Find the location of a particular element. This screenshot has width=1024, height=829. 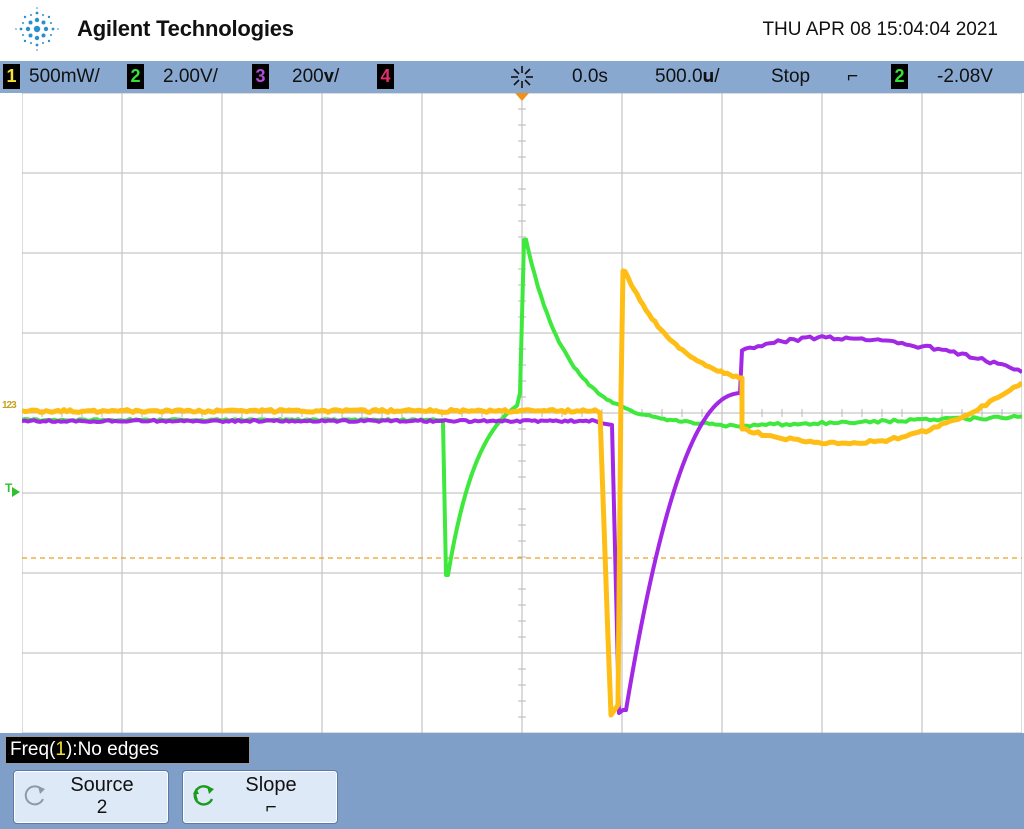

source-softkey: Source 2 is located at coordinates (91, 797).